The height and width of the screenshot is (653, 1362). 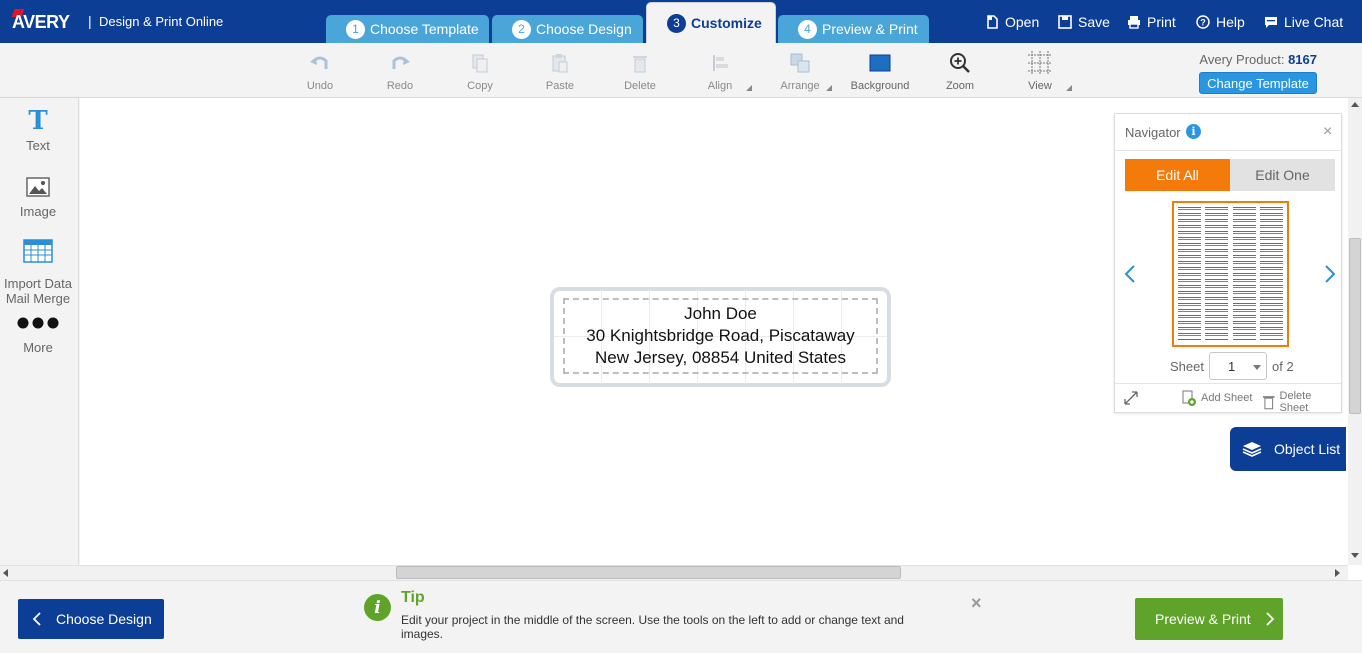 I want to click on vertical-scroll-thumb, so click(x=1355, y=326).